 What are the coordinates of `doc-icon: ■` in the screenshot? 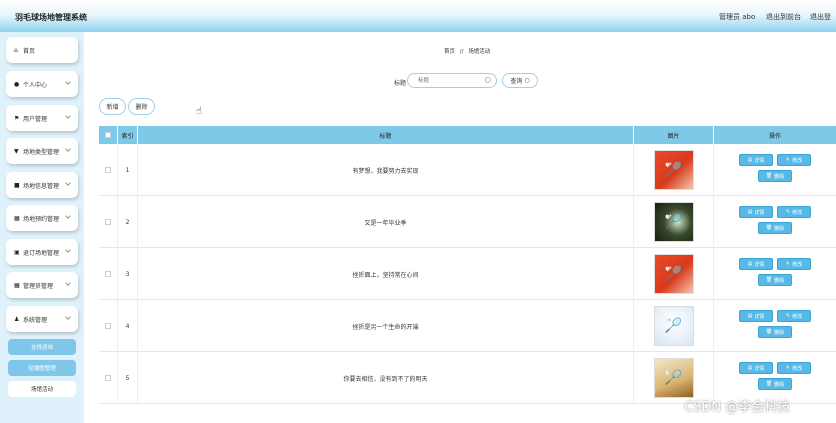 It's located at (17, 185).